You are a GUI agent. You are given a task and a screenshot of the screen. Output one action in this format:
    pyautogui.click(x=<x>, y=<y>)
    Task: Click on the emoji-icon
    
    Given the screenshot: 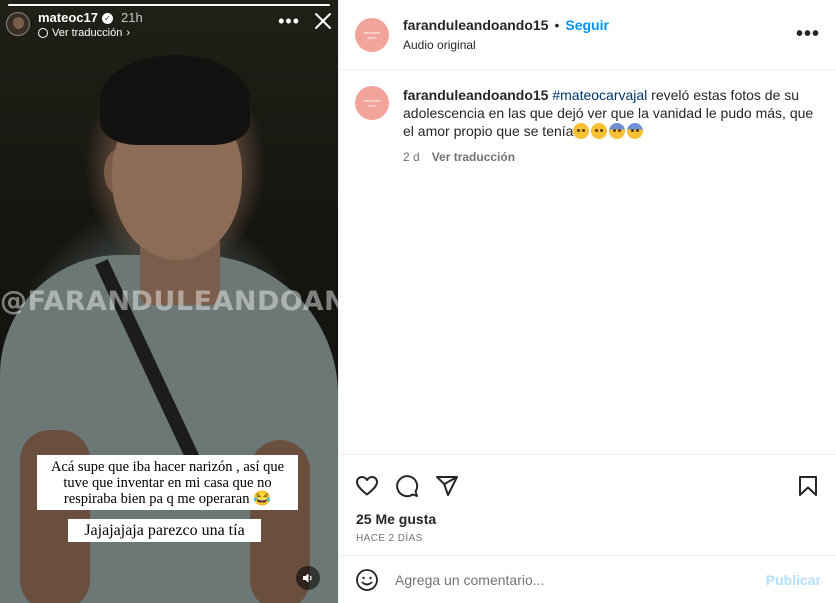 What is the action you would take?
    pyautogui.click(x=367, y=579)
    